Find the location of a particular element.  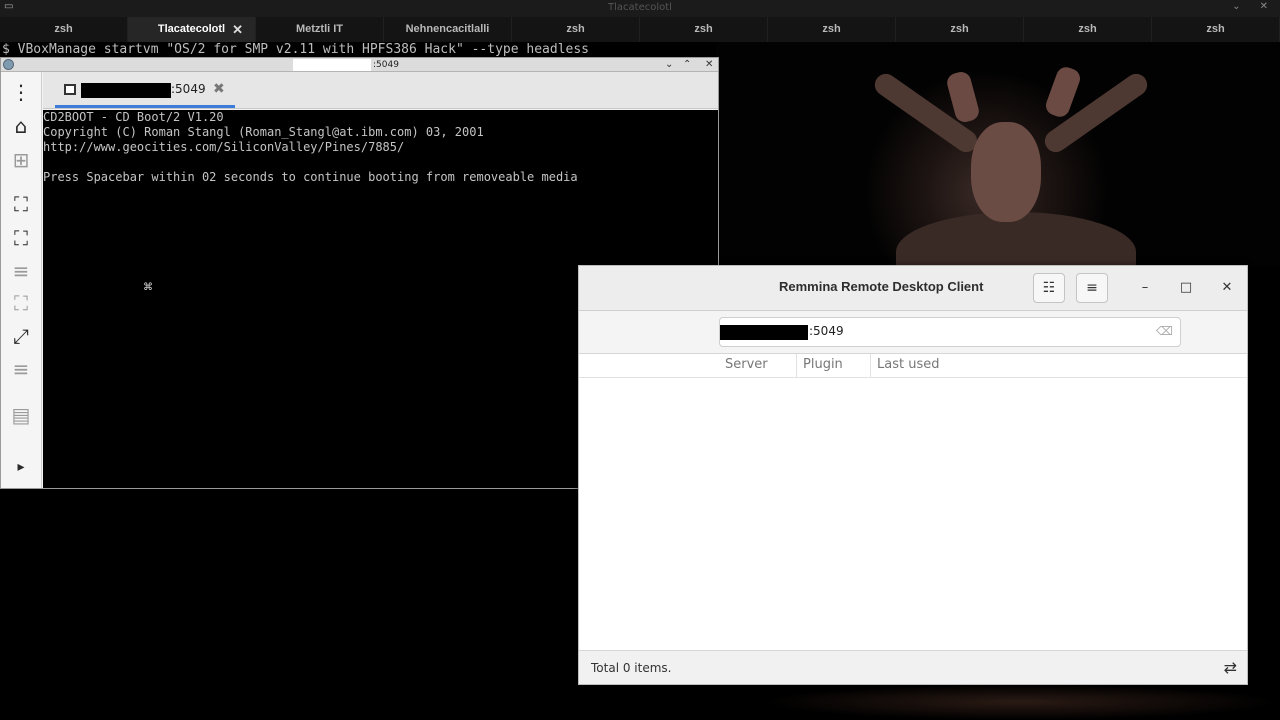

desktop-wallpaper is located at coordinates (998, 154).